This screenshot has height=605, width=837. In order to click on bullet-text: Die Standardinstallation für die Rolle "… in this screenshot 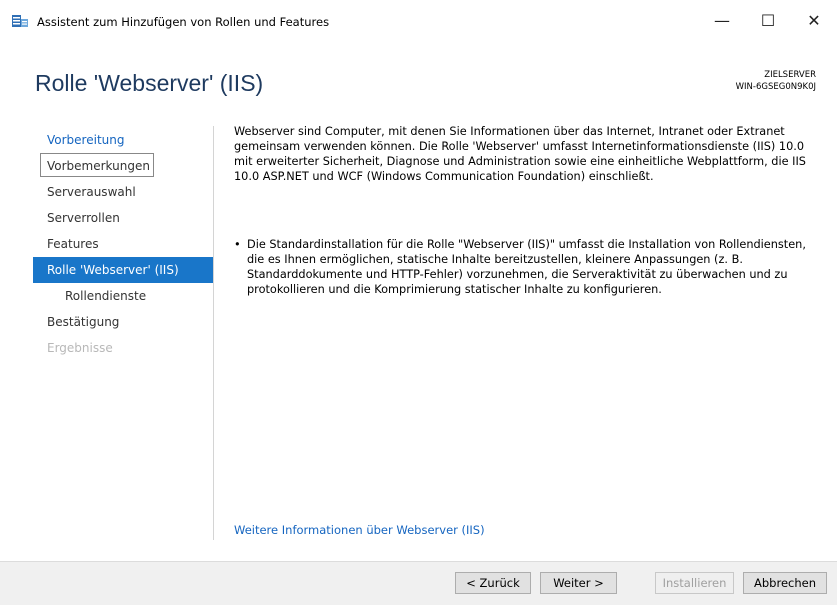, I will do `click(526, 267)`.